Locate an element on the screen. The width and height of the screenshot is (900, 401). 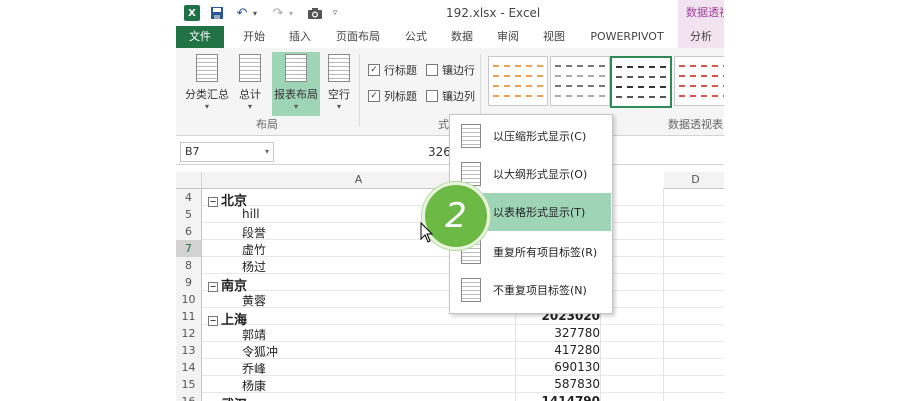
menu-item-label: 以大纲形式显示(O) is located at coordinates (540, 174).